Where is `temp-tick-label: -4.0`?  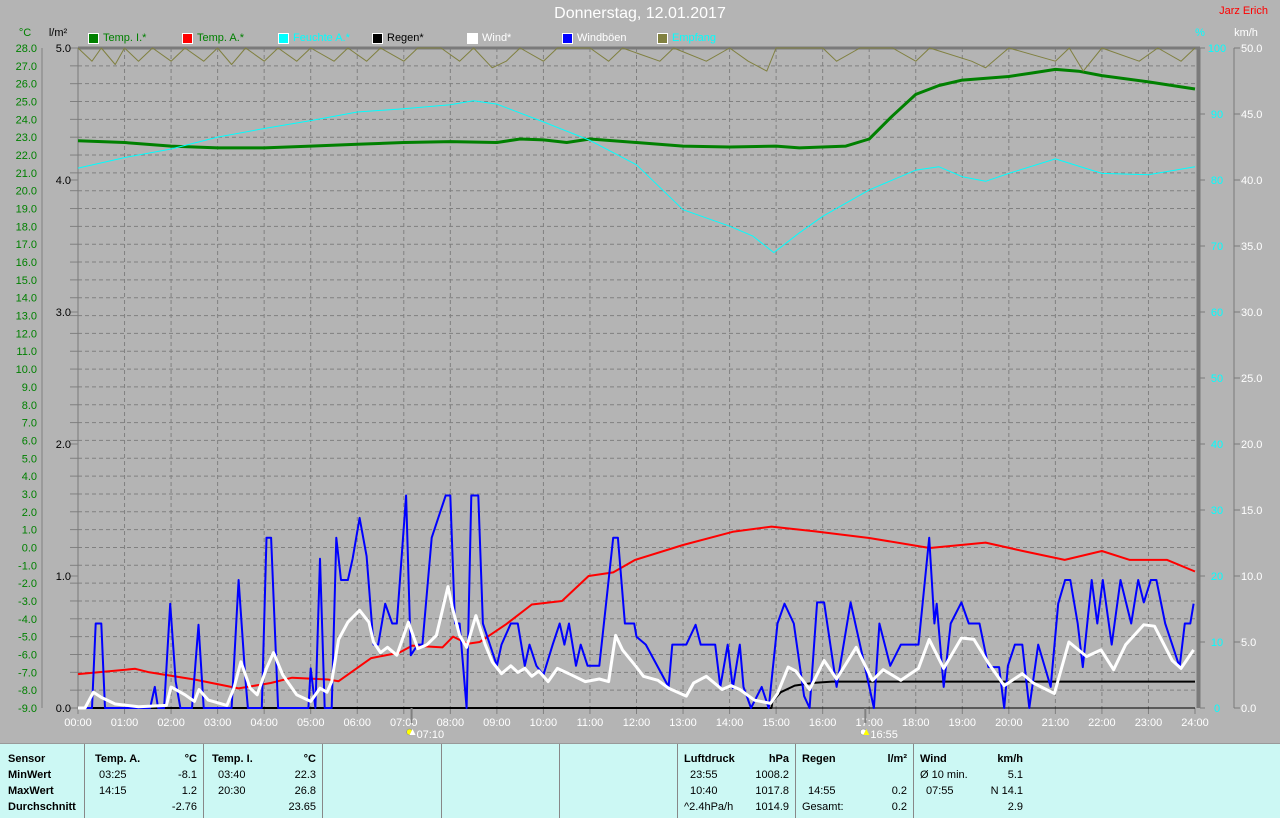 temp-tick-label: -4.0 is located at coordinates (27, 620).